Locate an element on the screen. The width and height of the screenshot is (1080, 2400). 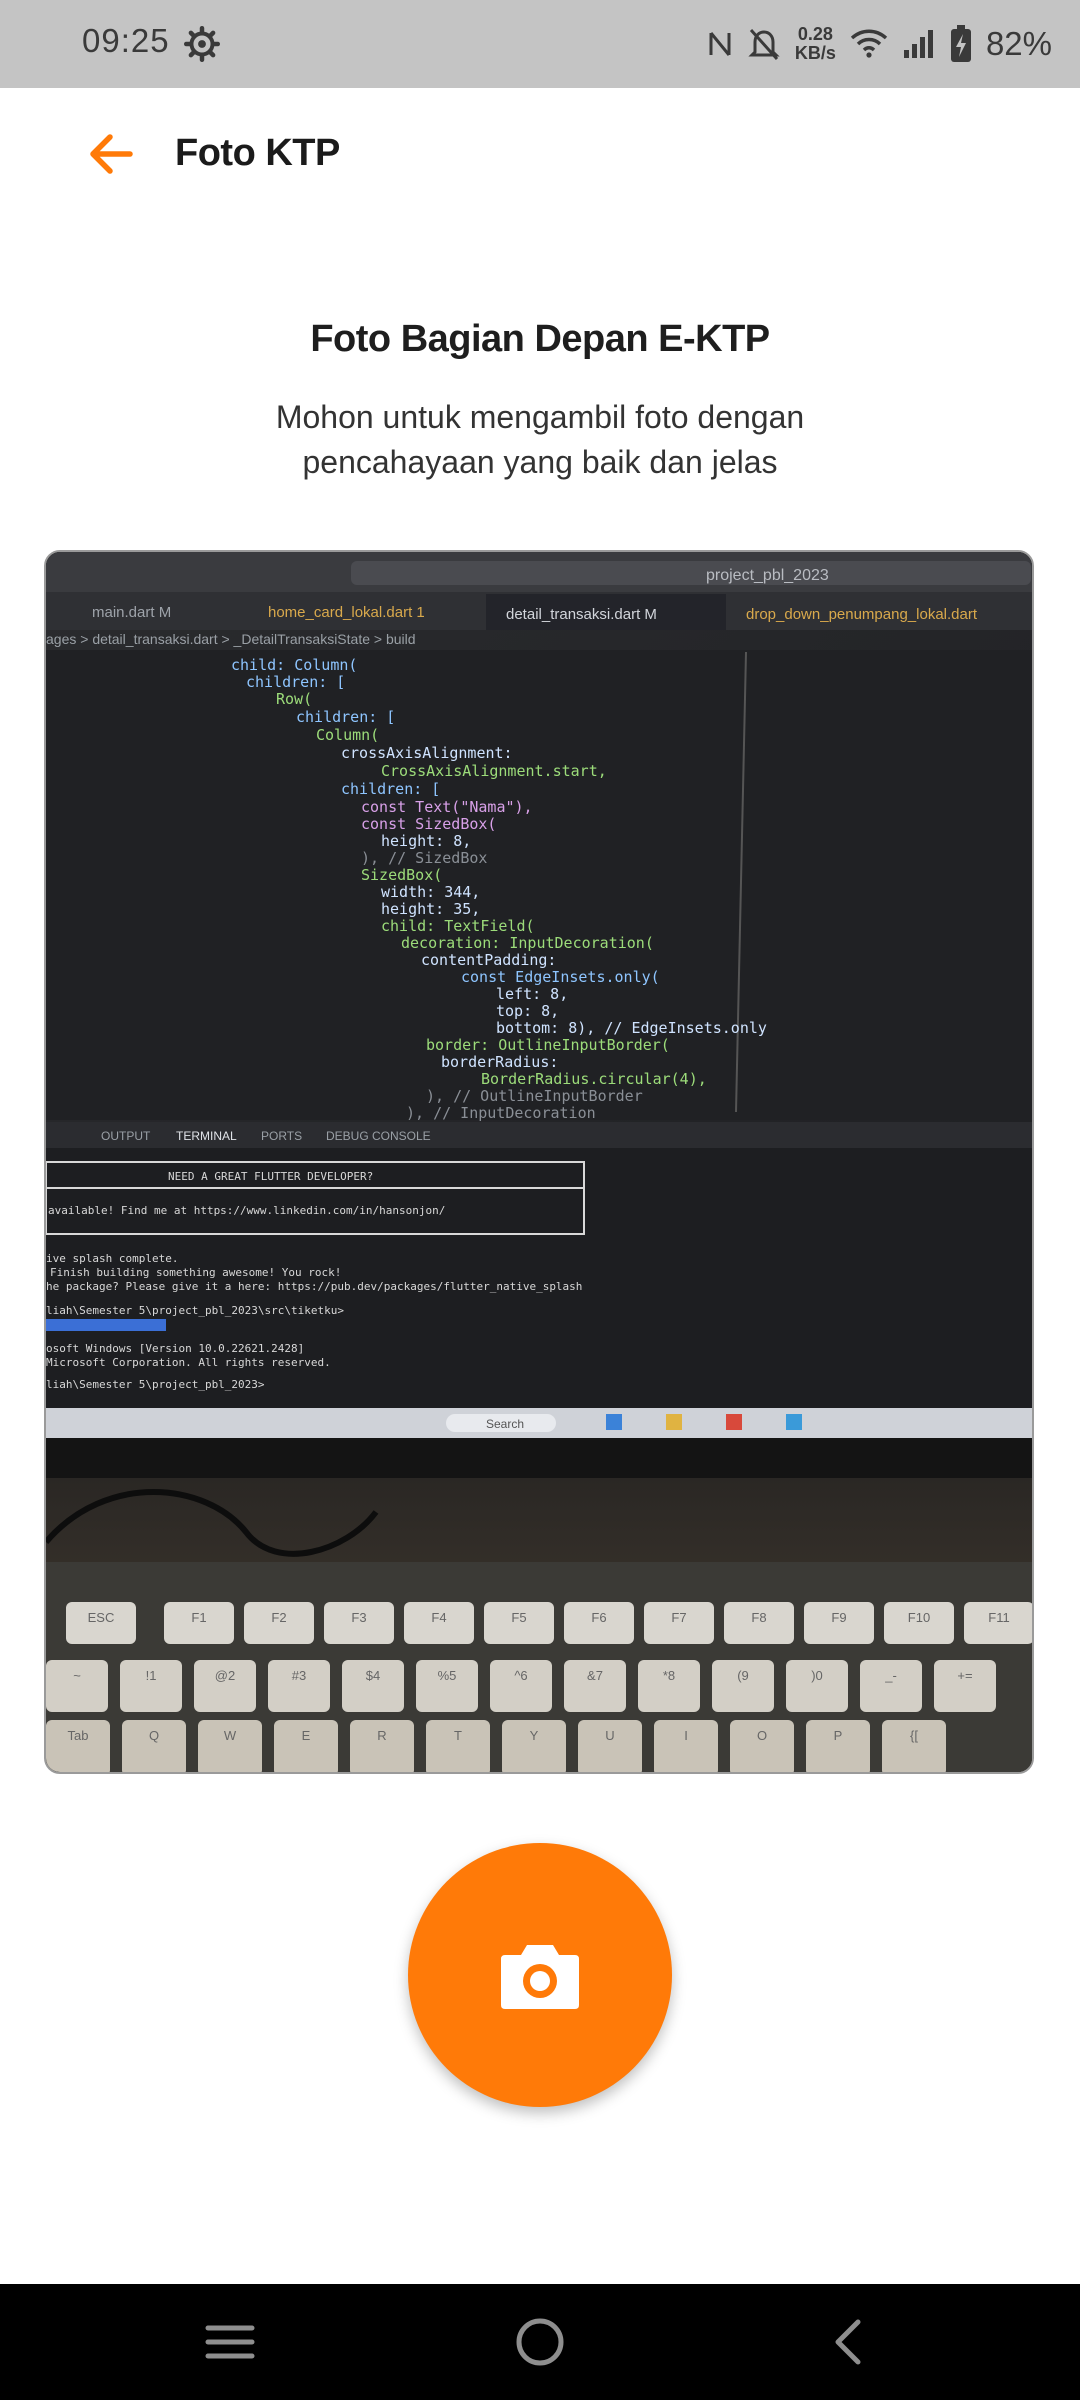
keyboard-key-label: ^6 is located at coordinates (520, 1675).